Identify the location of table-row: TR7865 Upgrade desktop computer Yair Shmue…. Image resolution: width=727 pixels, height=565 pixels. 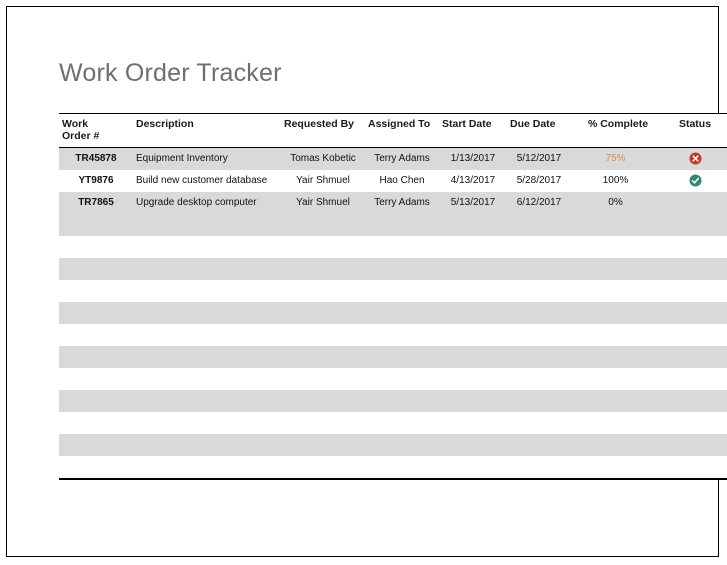
(393, 202).